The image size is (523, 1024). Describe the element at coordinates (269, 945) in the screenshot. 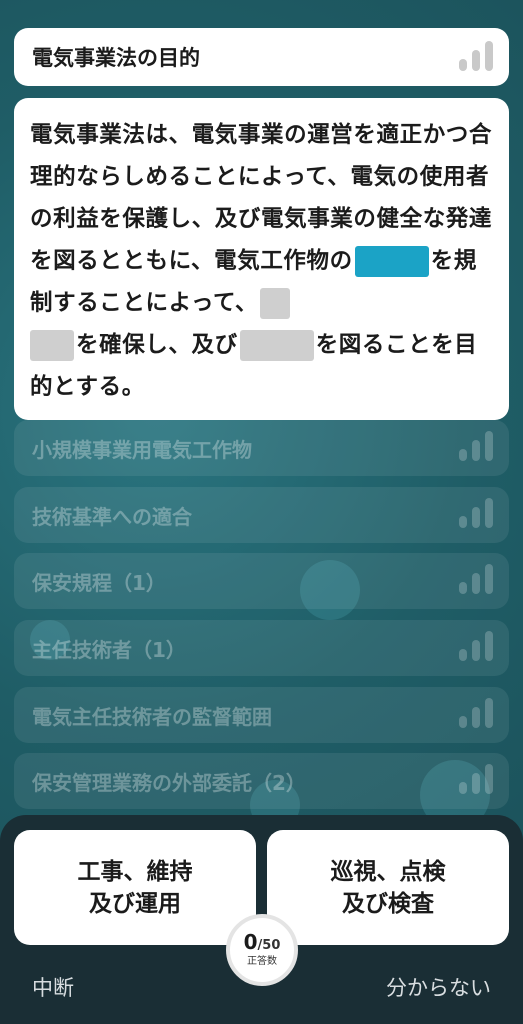

I see `score-total: /50` at that location.